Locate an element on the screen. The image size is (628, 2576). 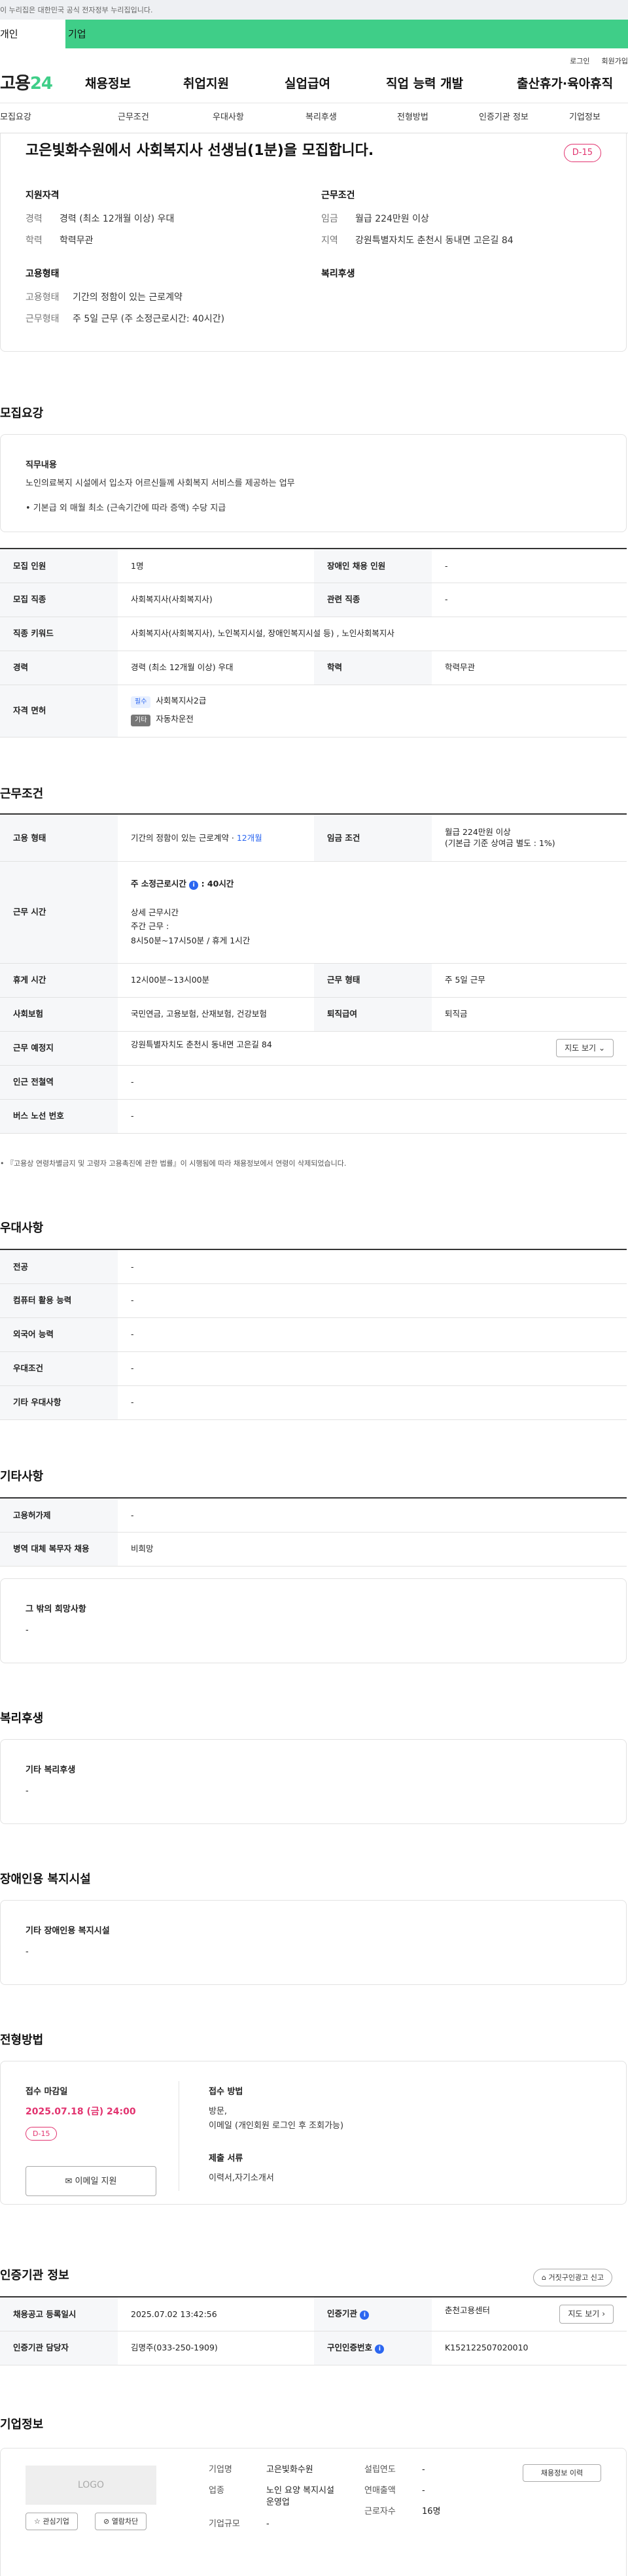
summary-value: 주 5일 근무 (주 소정근로시간: 40시간) is located at coordinates (149, 319).